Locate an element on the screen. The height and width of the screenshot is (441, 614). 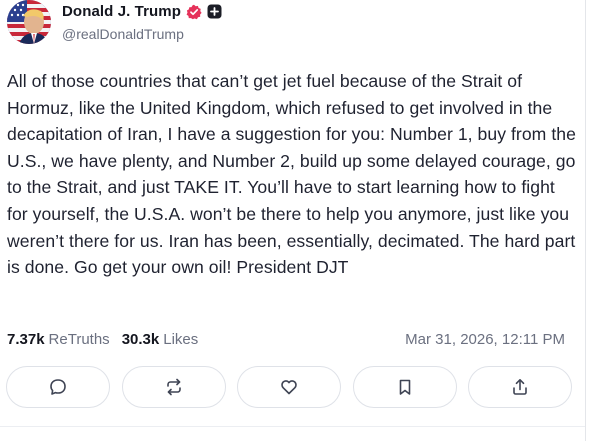
post-actions is located at coordinates (289, 387).